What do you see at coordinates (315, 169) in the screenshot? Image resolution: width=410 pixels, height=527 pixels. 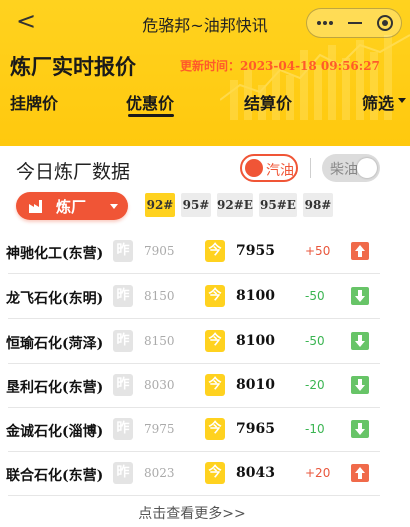 I see `fuel-switch: 汽油 柴油` at bounding box center [315, 169].